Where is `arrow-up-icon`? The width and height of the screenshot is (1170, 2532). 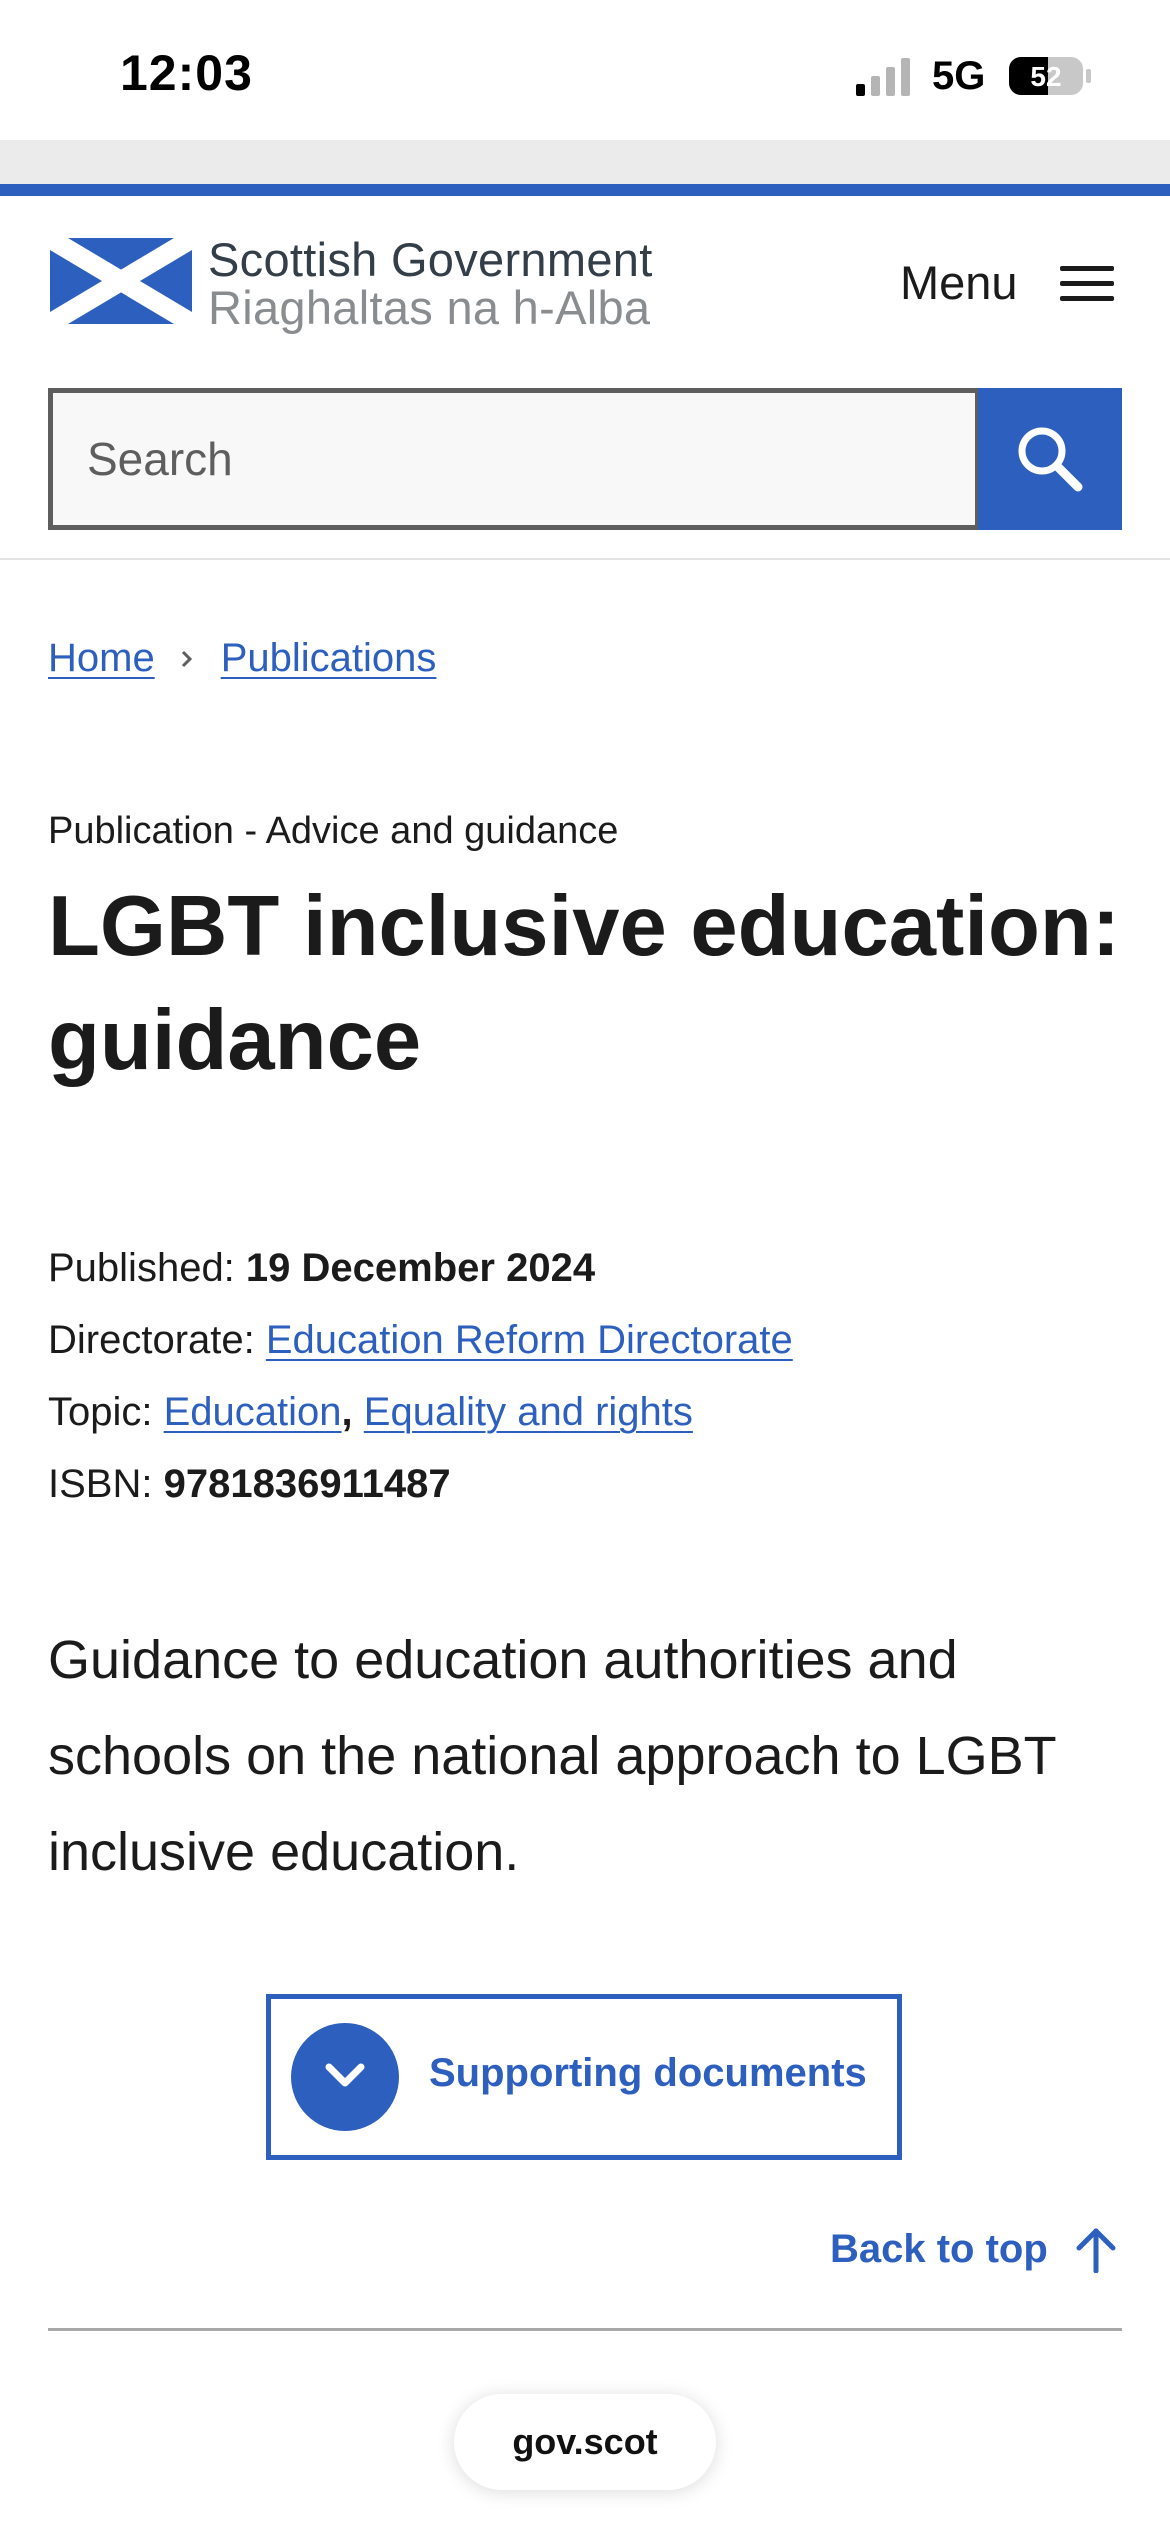
arrow-up-icon is located at coordinates (1096, 2250).